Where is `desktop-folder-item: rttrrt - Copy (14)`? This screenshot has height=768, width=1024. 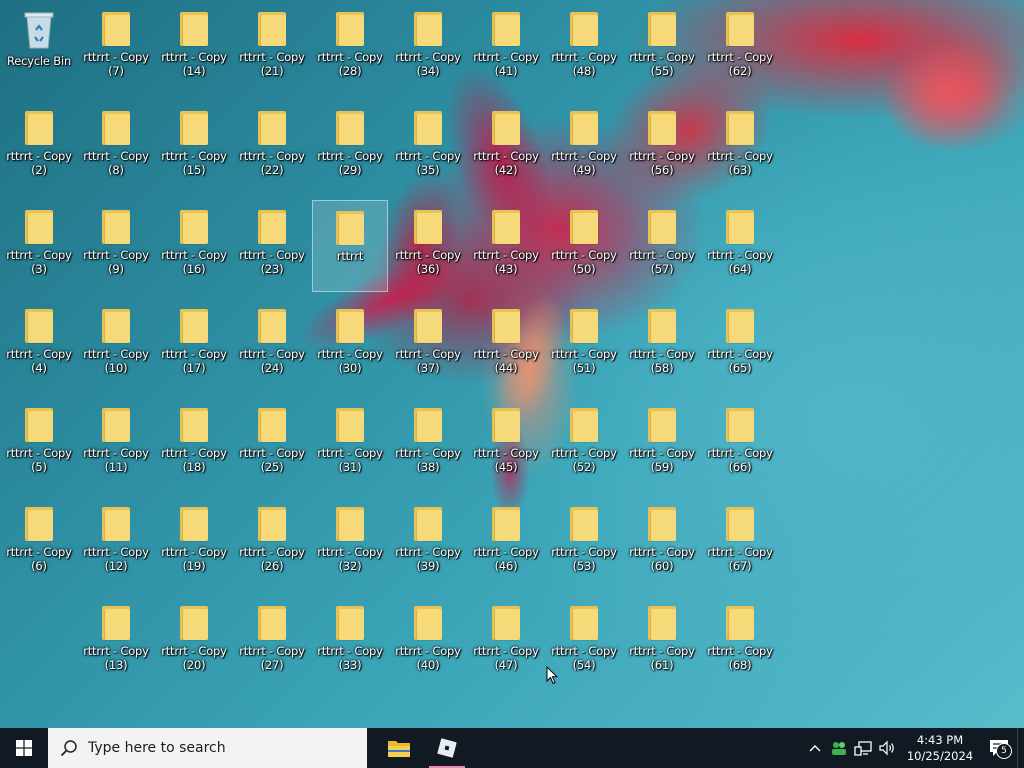 desktop-folder-item: rttrrt - Copy (14) is located at coordinates (194, 48).